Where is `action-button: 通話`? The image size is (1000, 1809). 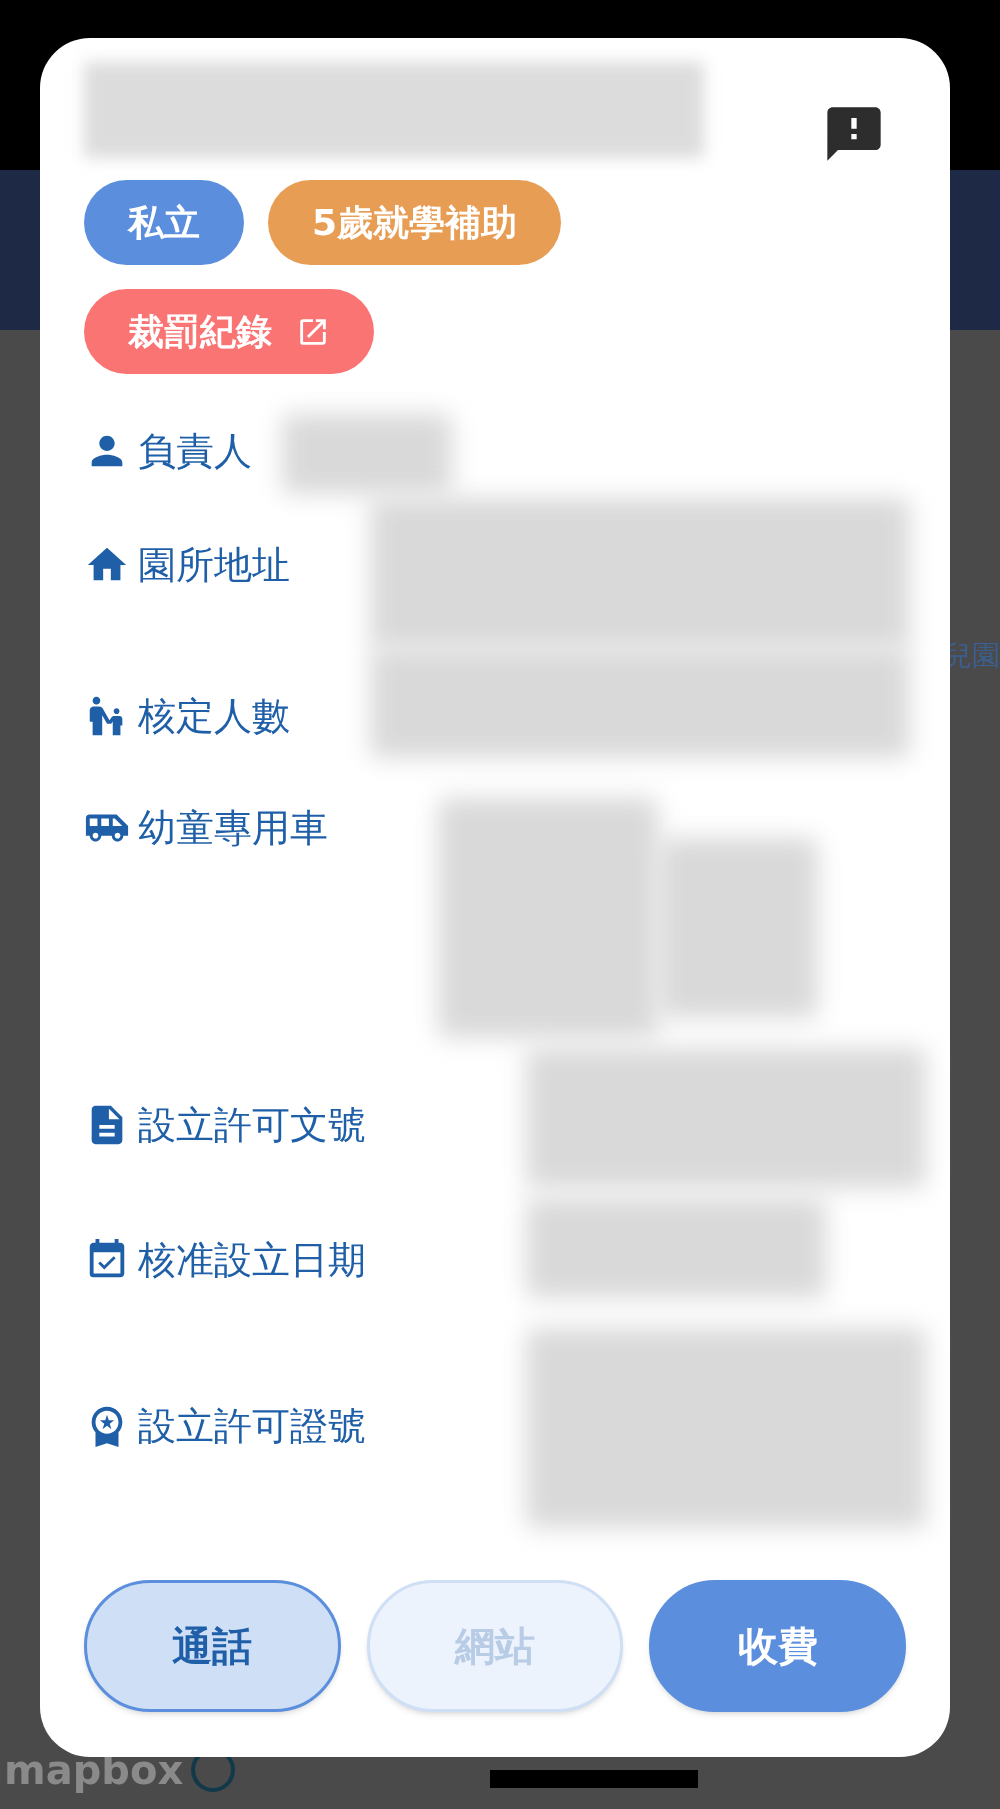
action-button: 通話 is located at coordinates (212, 1646).